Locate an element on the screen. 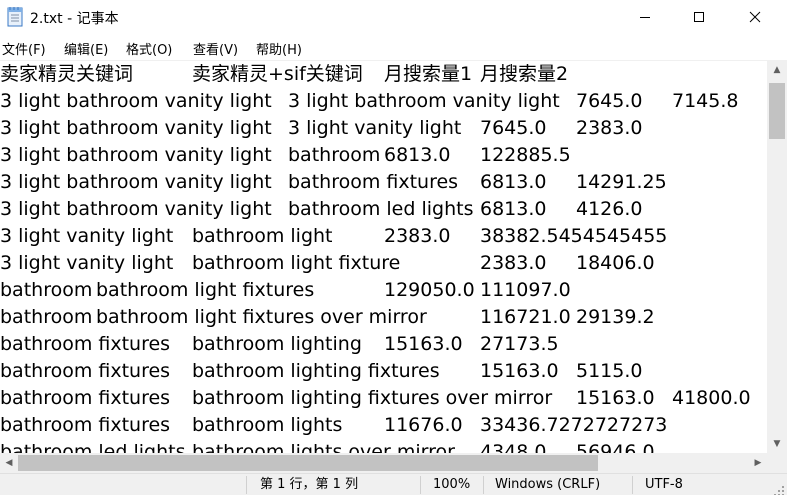  text-cell: 38382.5454545455 is located at coordinates (574, 236).